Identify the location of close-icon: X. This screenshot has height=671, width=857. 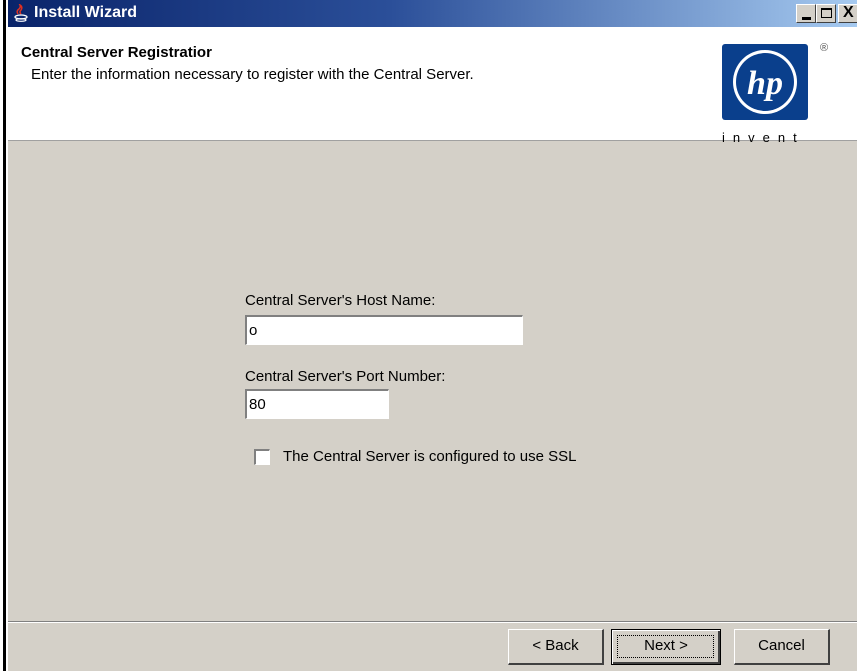
(848, 12).